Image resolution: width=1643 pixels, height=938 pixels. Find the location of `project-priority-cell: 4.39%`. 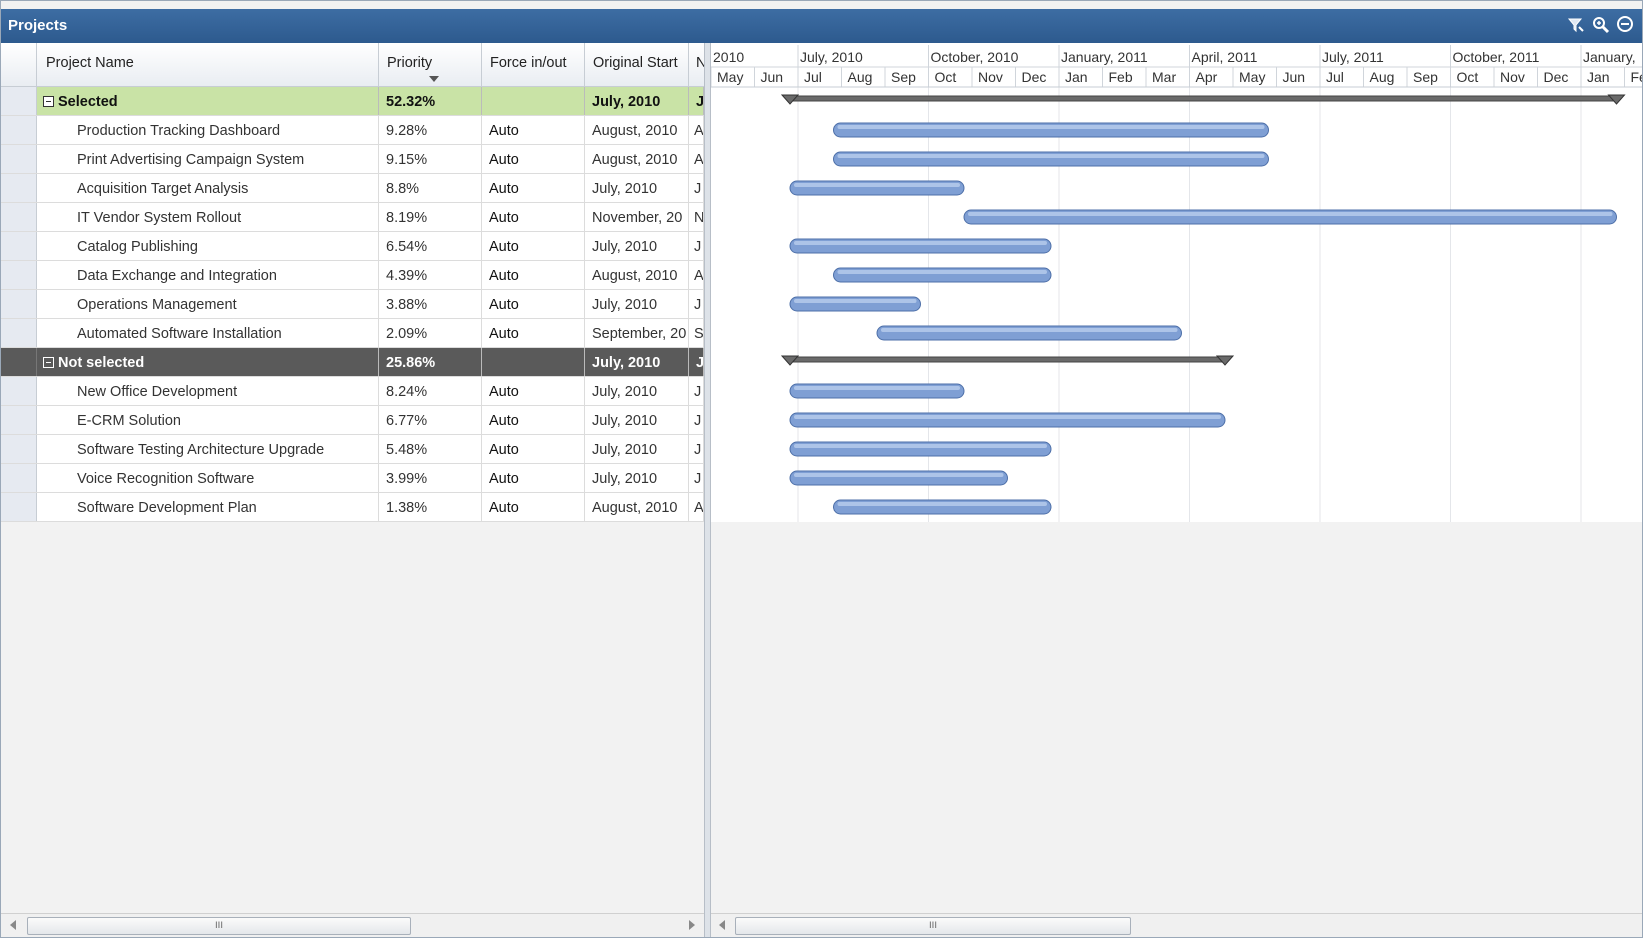

project-priority-cell: 4.39% is located at coordinates (430, 275).